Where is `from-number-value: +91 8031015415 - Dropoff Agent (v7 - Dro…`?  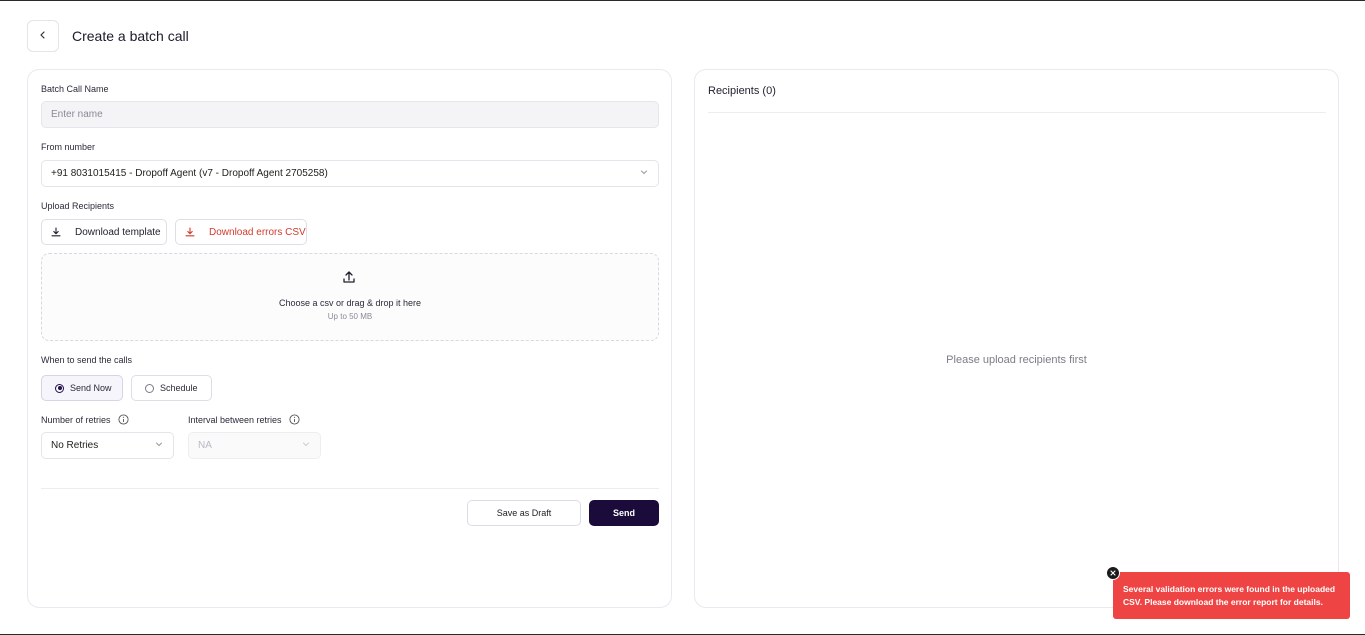 from-number-value: +91 8031015415 - Dropoff Agent (v7 - Dro… is located at coordinates (189, 173).